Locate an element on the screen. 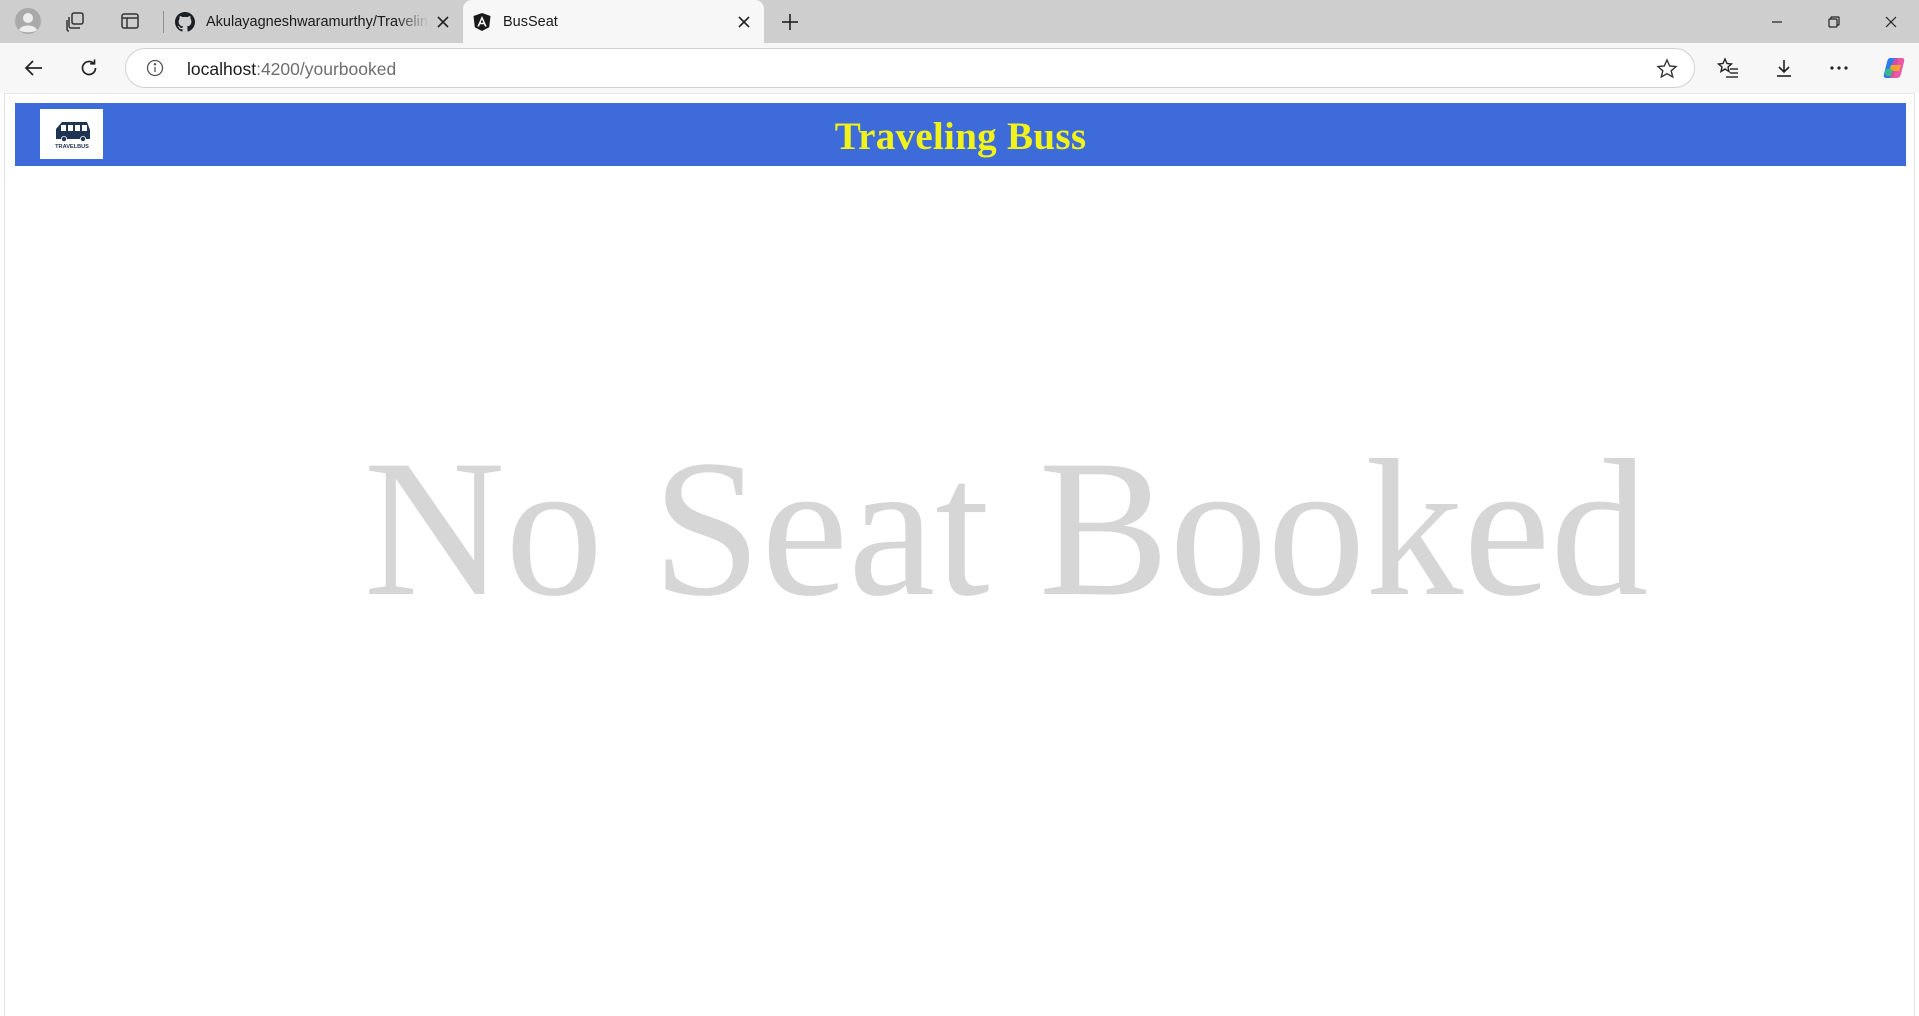  empty-state-message: No Seat Booked is located at coordinates (1006, 528).